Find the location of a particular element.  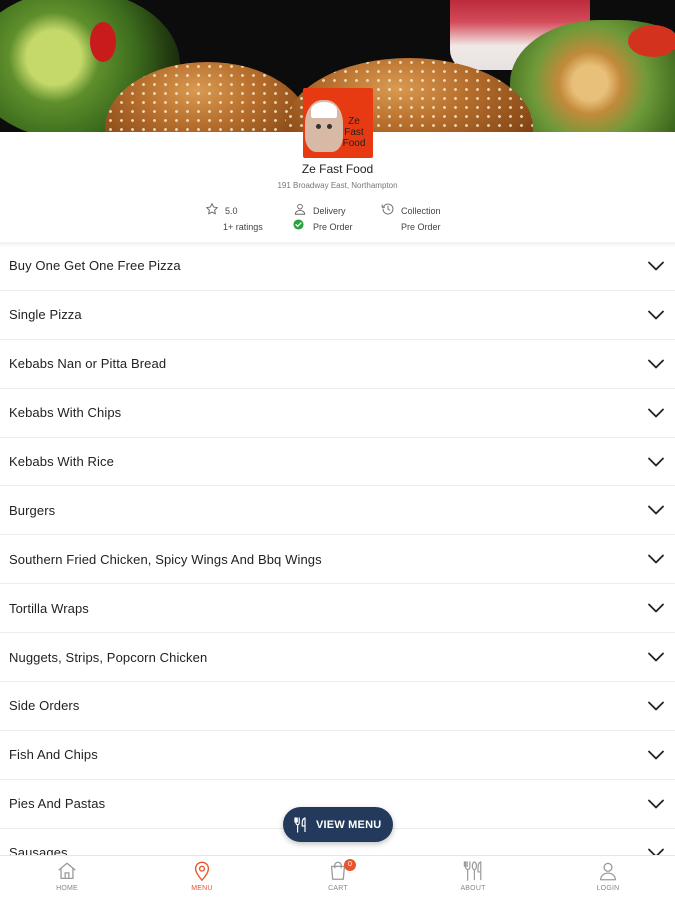

map-pin-icon is located at coordinates (202, 871).